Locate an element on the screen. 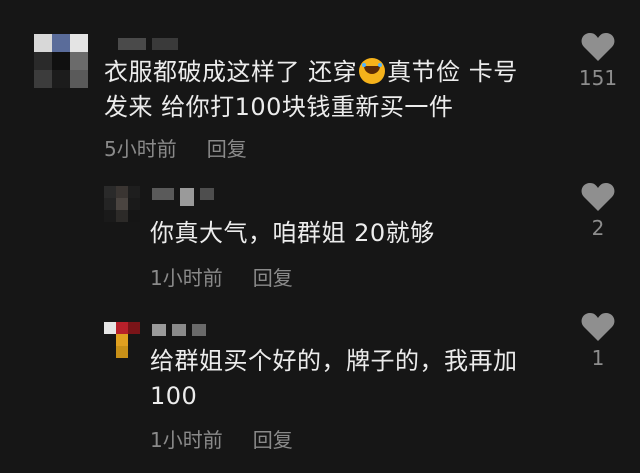  comment-text-line1: 你真大气，咱群姐 20就够 is located at coordinates (292, 233).